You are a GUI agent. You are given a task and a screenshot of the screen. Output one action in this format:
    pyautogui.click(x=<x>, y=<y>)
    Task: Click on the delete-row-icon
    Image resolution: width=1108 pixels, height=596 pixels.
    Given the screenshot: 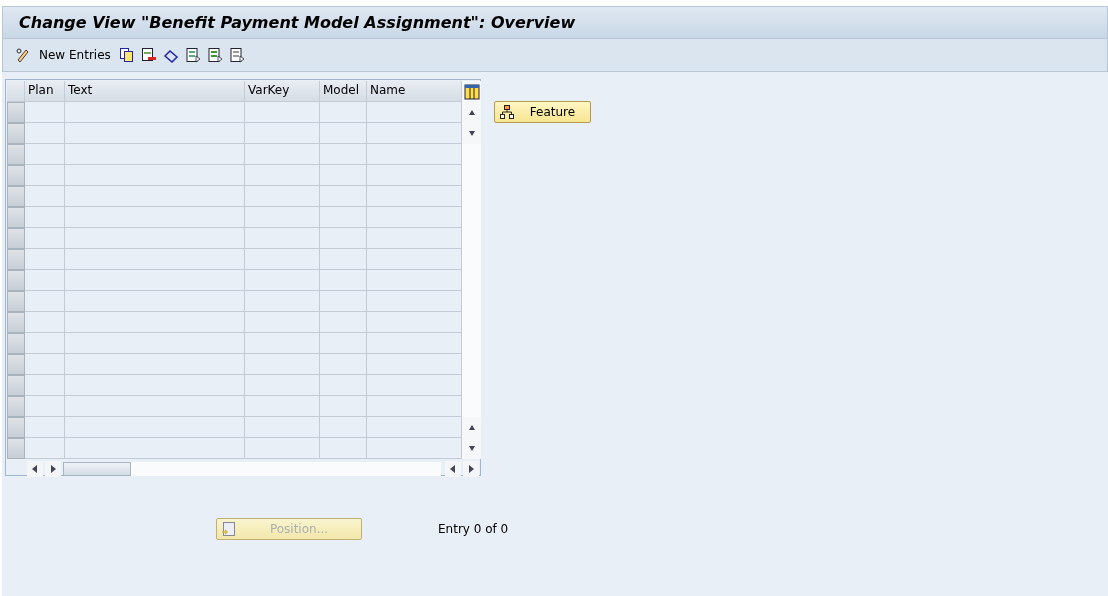 What is the action you would take?
    pyautogui.click(x=148, y=55)
    